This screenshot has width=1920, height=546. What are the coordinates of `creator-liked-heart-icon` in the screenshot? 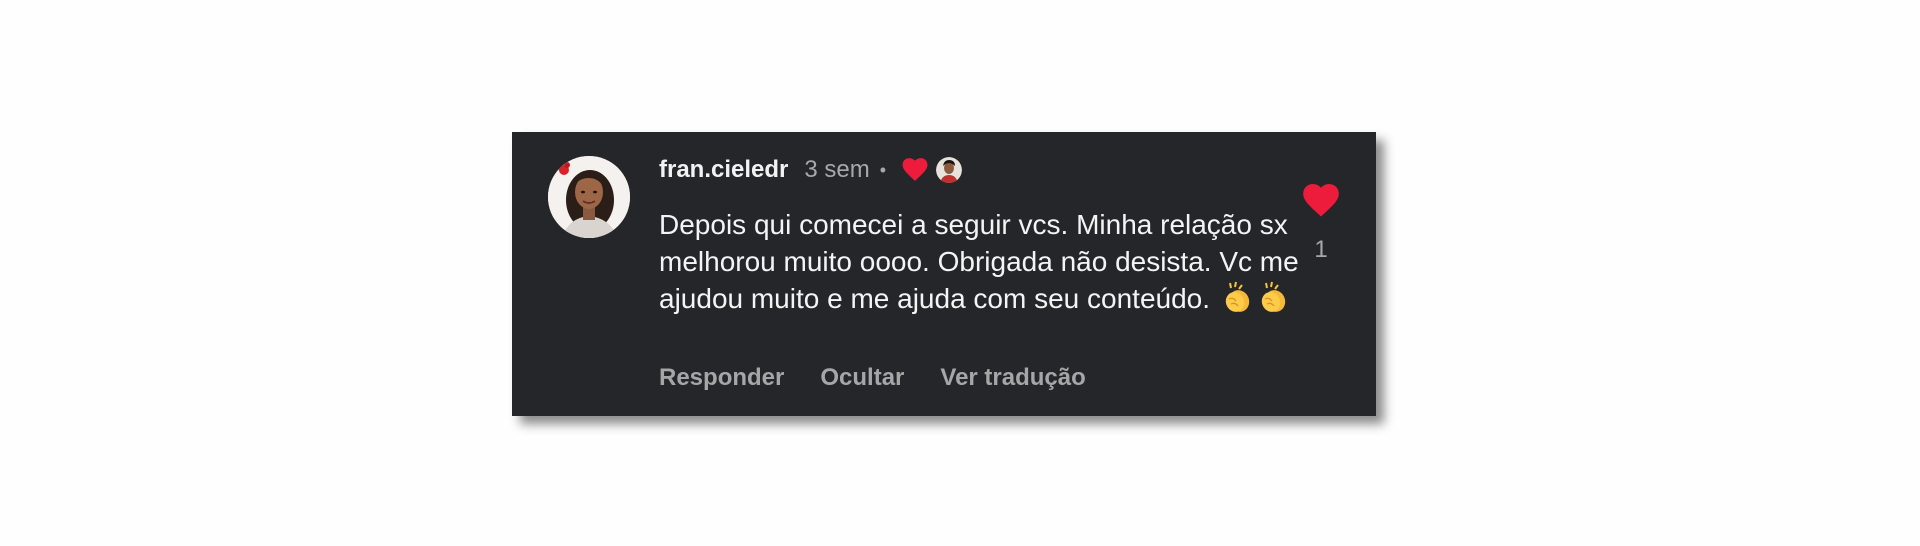 It's located at (915, 169).